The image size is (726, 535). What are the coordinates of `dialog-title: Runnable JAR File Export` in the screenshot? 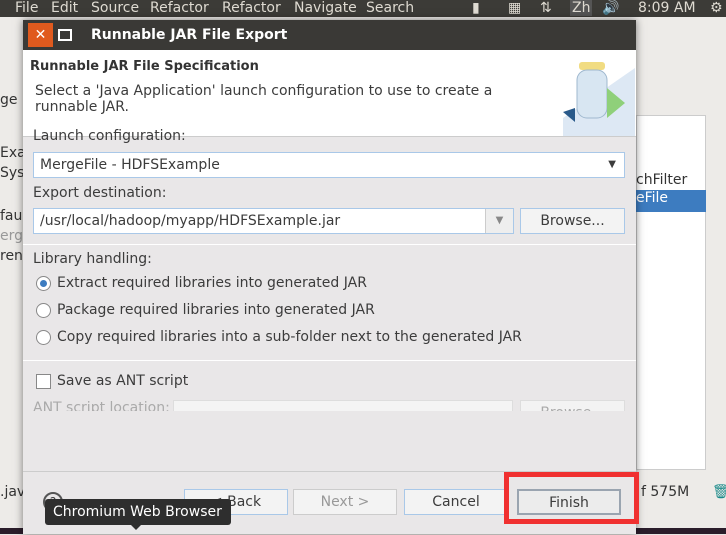 It's located at (189, 35).